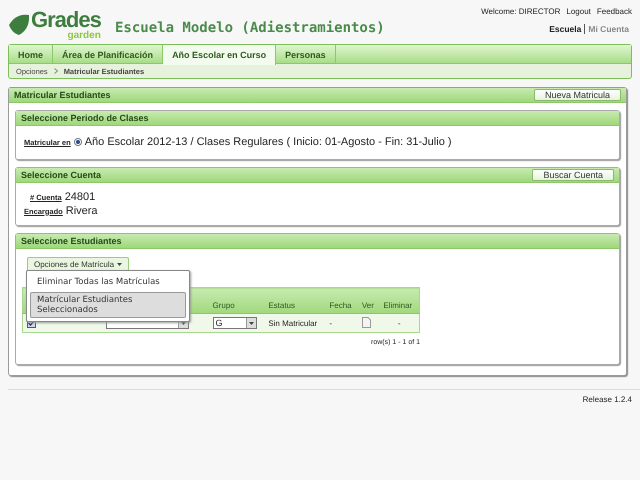 This screenshot has width=640, height=480. I want to click on panel-title: Matricular Estudiantes, so click(62, 95).